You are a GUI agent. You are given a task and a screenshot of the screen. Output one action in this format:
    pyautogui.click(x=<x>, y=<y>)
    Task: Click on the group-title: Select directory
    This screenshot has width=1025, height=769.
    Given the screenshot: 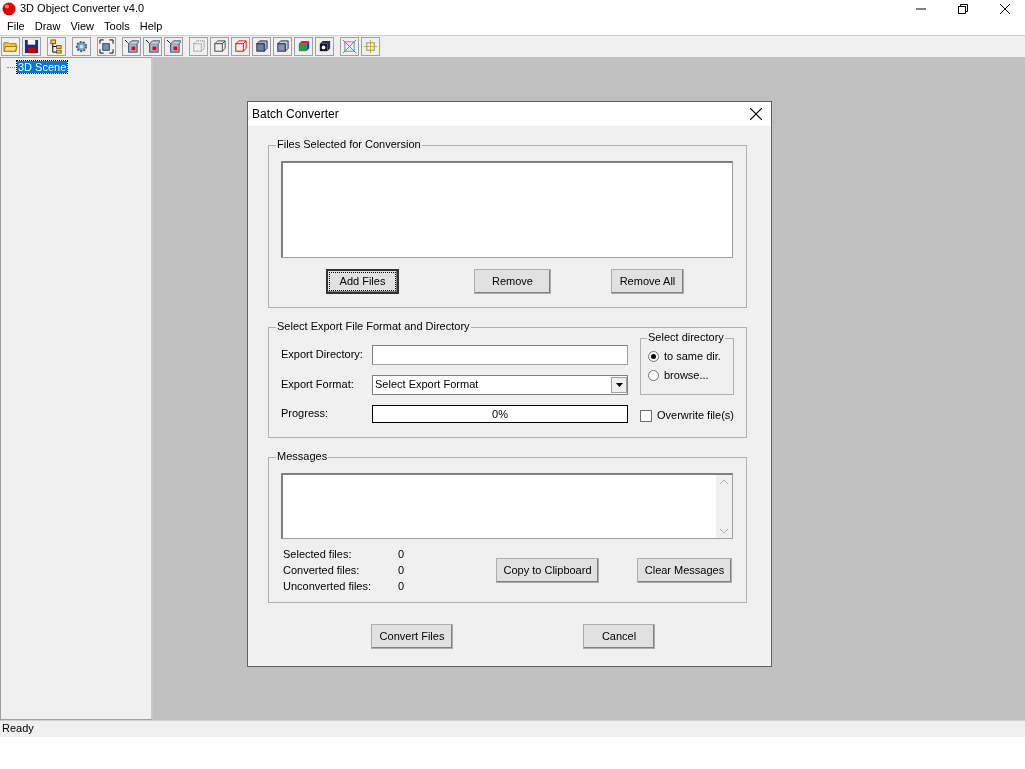 What is the action you would take?
    pyautogui.click(x=686, y=338)
    